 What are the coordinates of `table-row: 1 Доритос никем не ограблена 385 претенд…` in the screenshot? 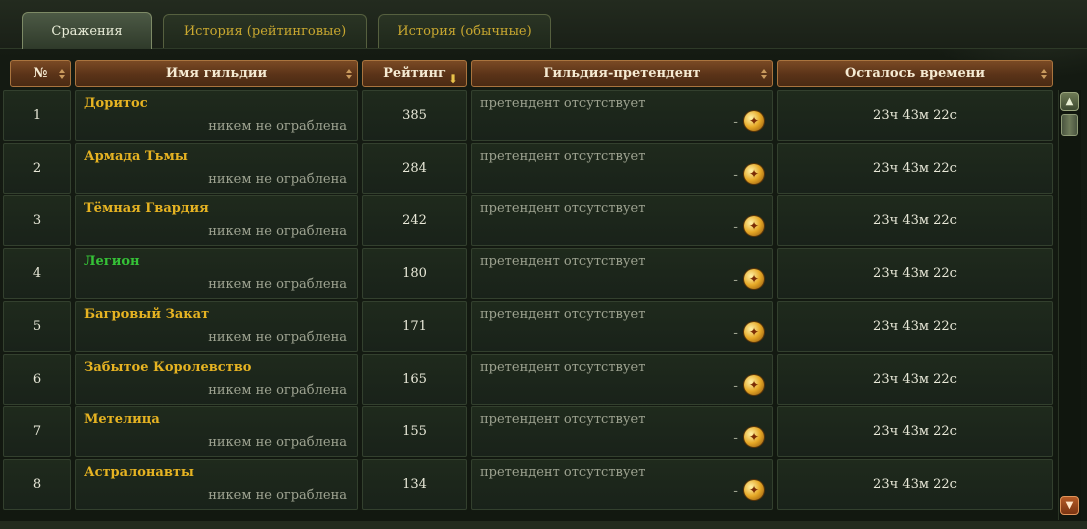 It's located at (528, 116).